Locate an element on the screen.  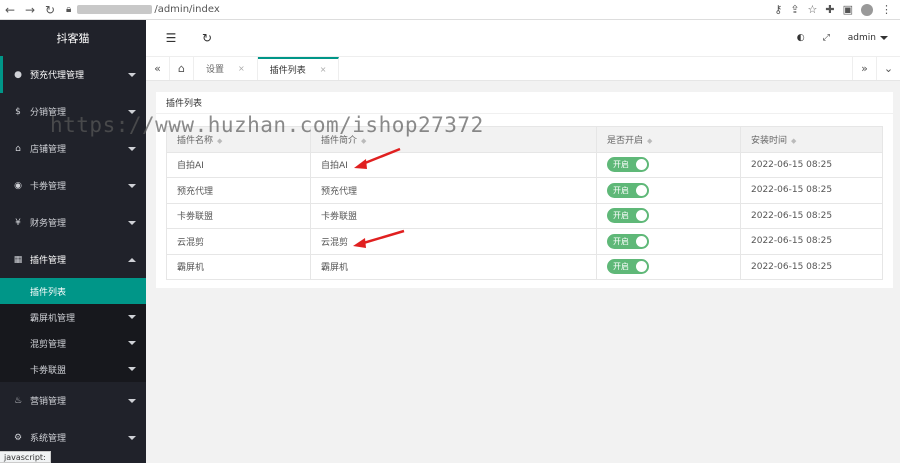
sidebar-item-label: 店铺管理 is located at coordinates (48, 150).